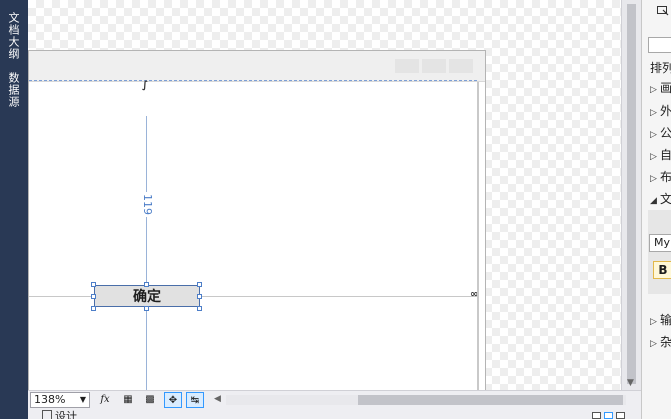 This screenshot has width=671, height=419. I want to click on distance-measure-label: 119, so click(147, 204).